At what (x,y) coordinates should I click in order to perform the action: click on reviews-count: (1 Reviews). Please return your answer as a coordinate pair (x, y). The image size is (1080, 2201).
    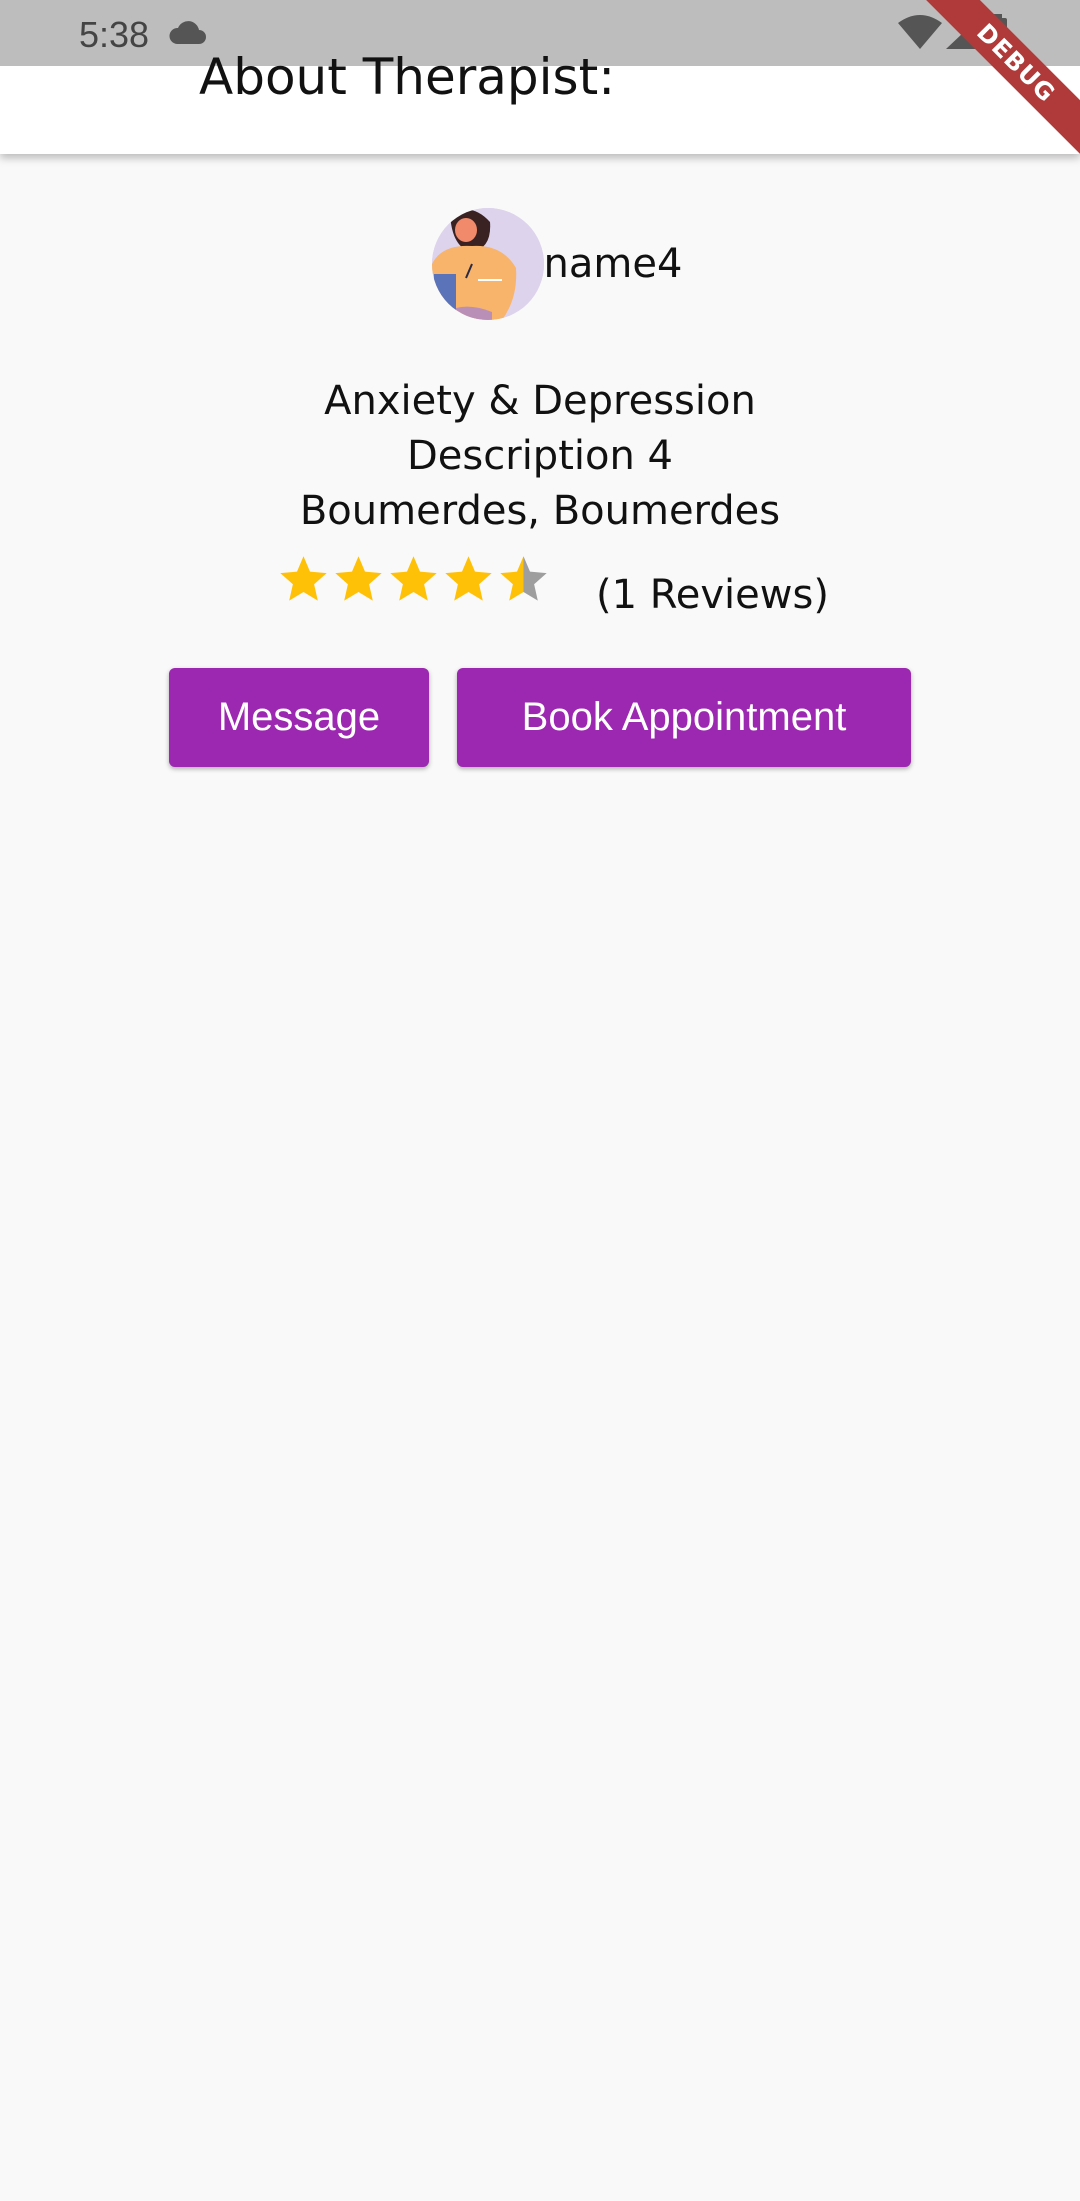
    Looking at the image, I should click on (712, 595).